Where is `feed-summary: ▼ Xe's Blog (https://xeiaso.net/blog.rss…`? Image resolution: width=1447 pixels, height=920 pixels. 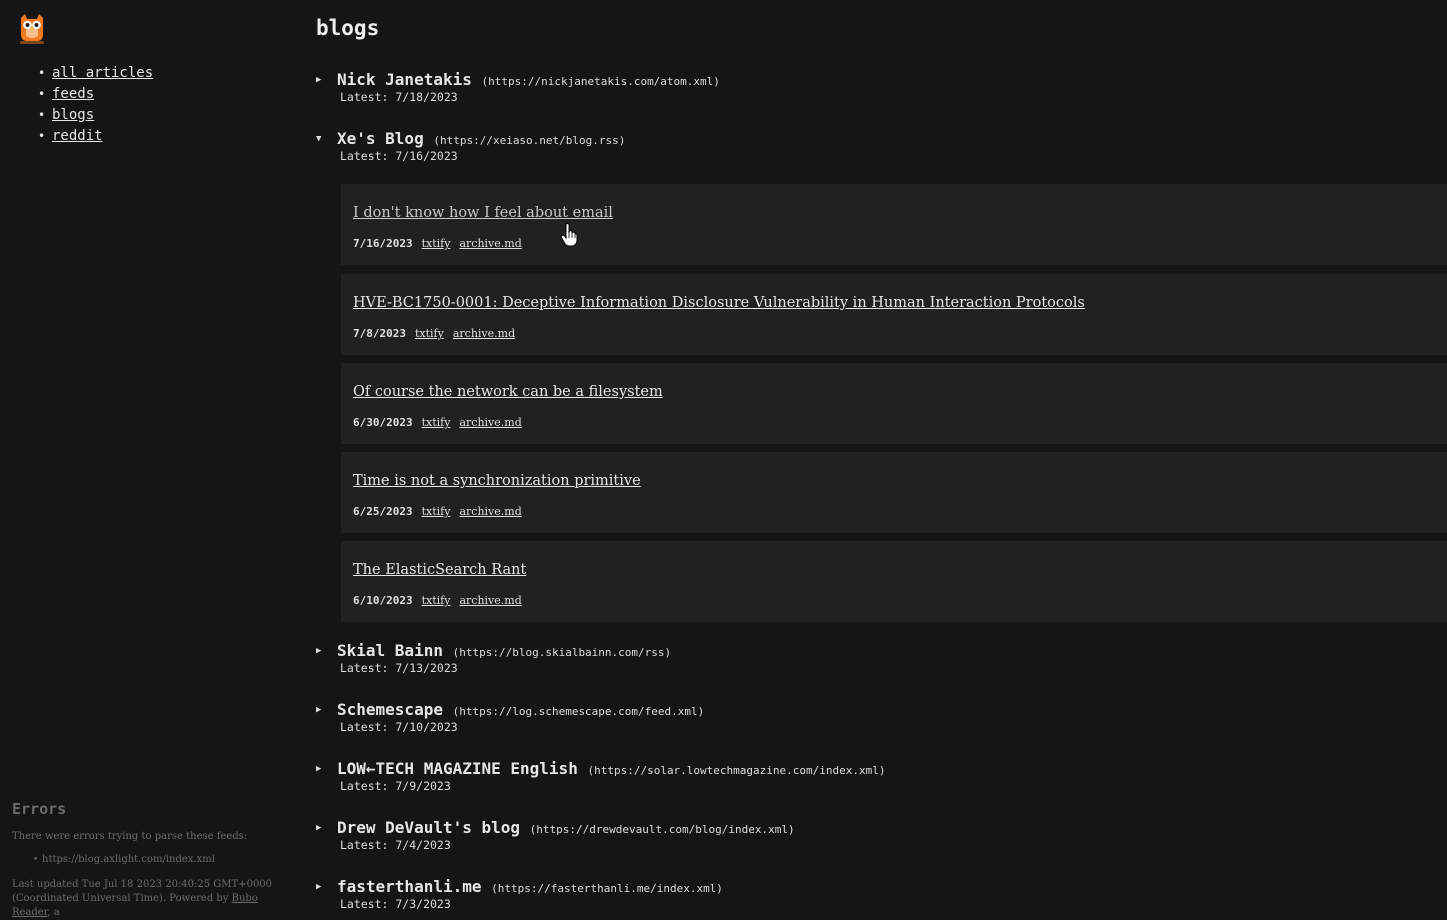 feed-summary: ▼ Xe's Blog (https://xeiaso.net/blog.rss… is located at coordinates (881, 139).